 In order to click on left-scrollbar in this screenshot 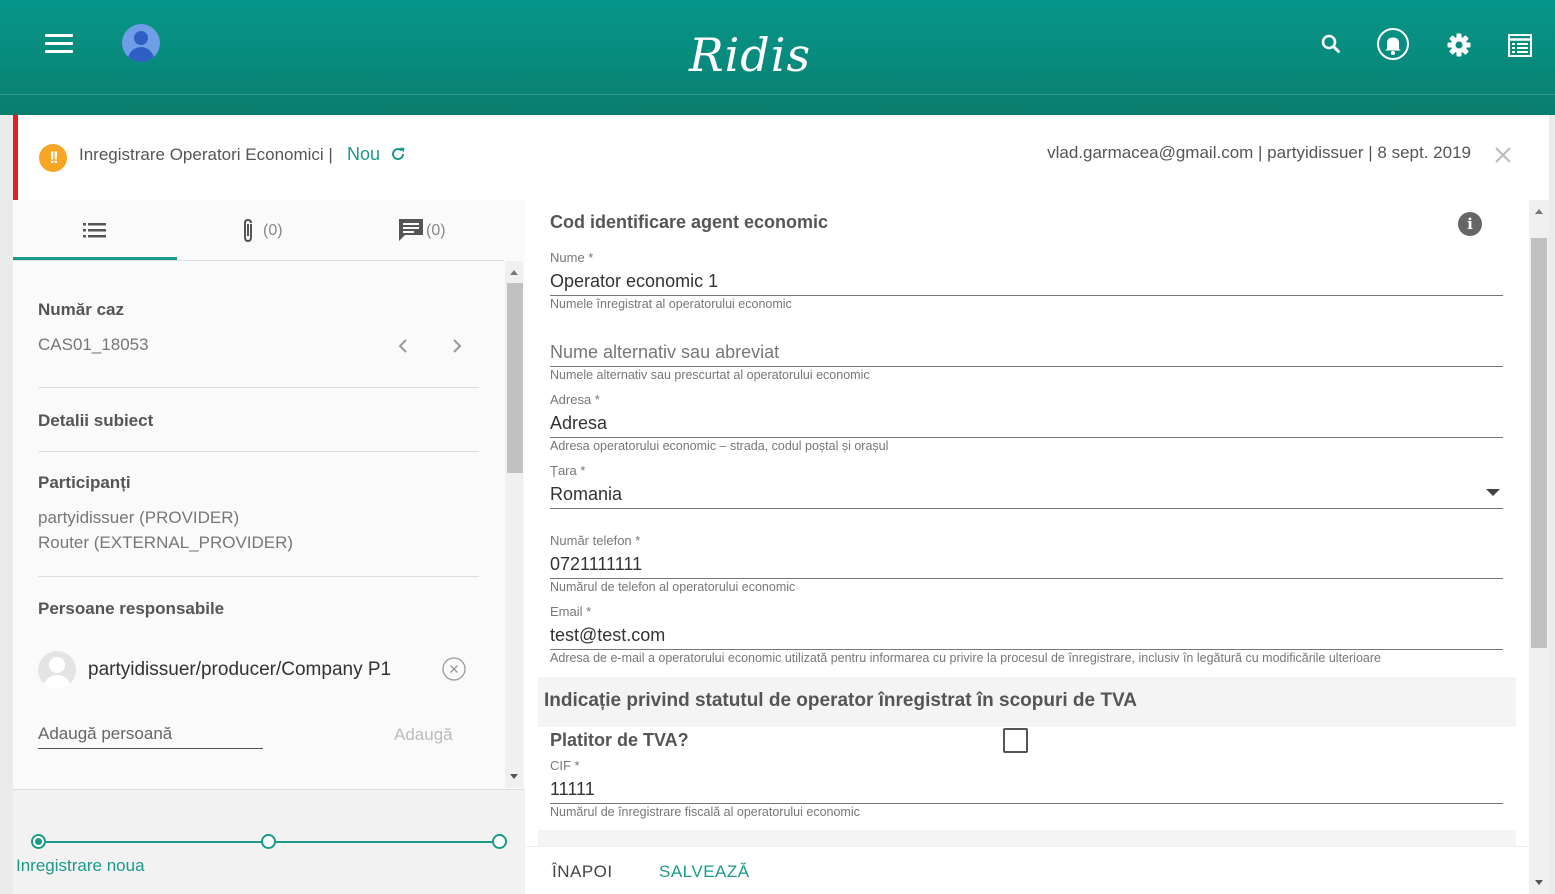, I will do `click(514, 524)`.